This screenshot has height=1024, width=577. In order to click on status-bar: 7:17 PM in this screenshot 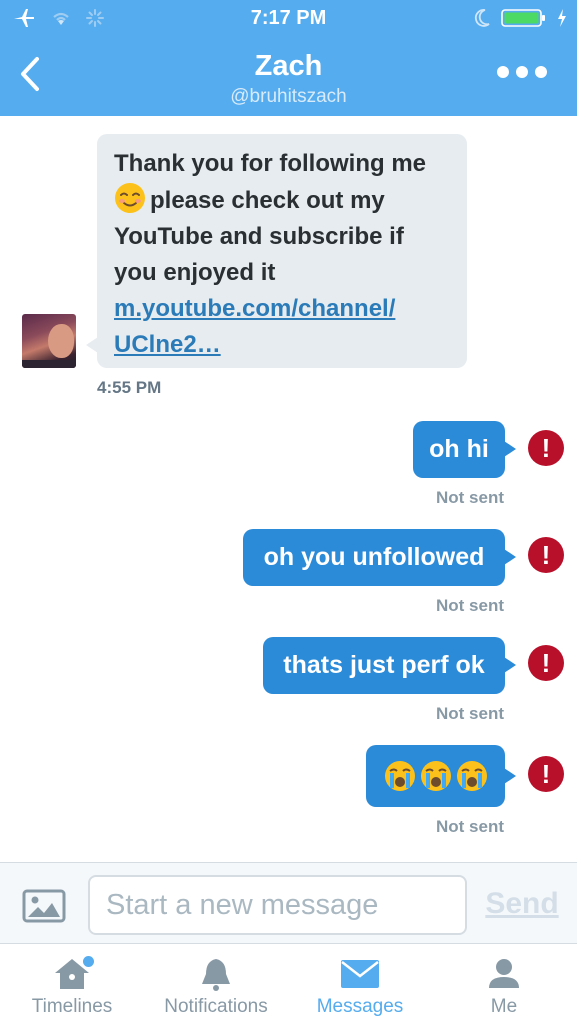, I will do `click(288, 18)`.